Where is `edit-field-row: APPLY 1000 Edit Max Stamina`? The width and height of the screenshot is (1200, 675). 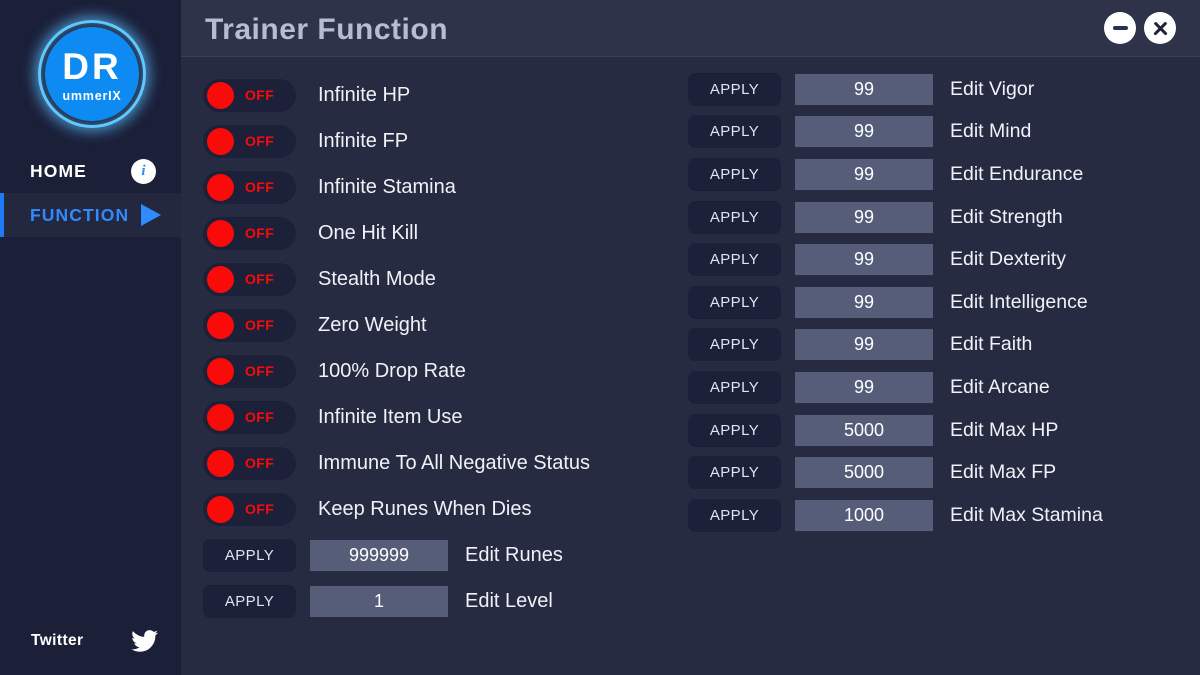
edit-field-row: APPLY 1000 Edit Max Stamina is located at coordinates (895, 515).